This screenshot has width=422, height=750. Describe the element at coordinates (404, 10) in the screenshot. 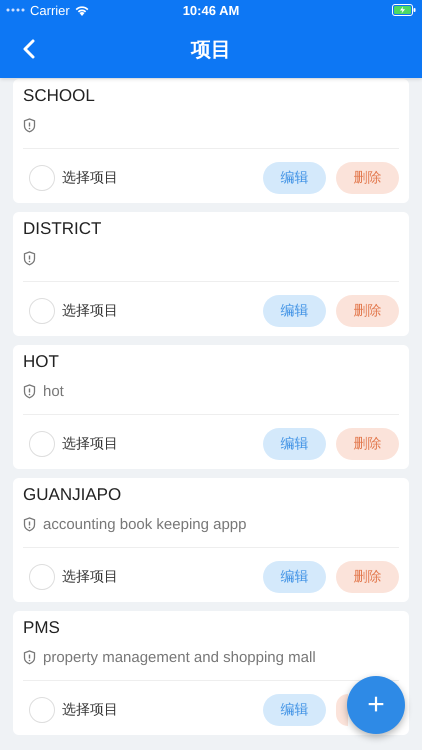

I see `battery-icon` at that location.